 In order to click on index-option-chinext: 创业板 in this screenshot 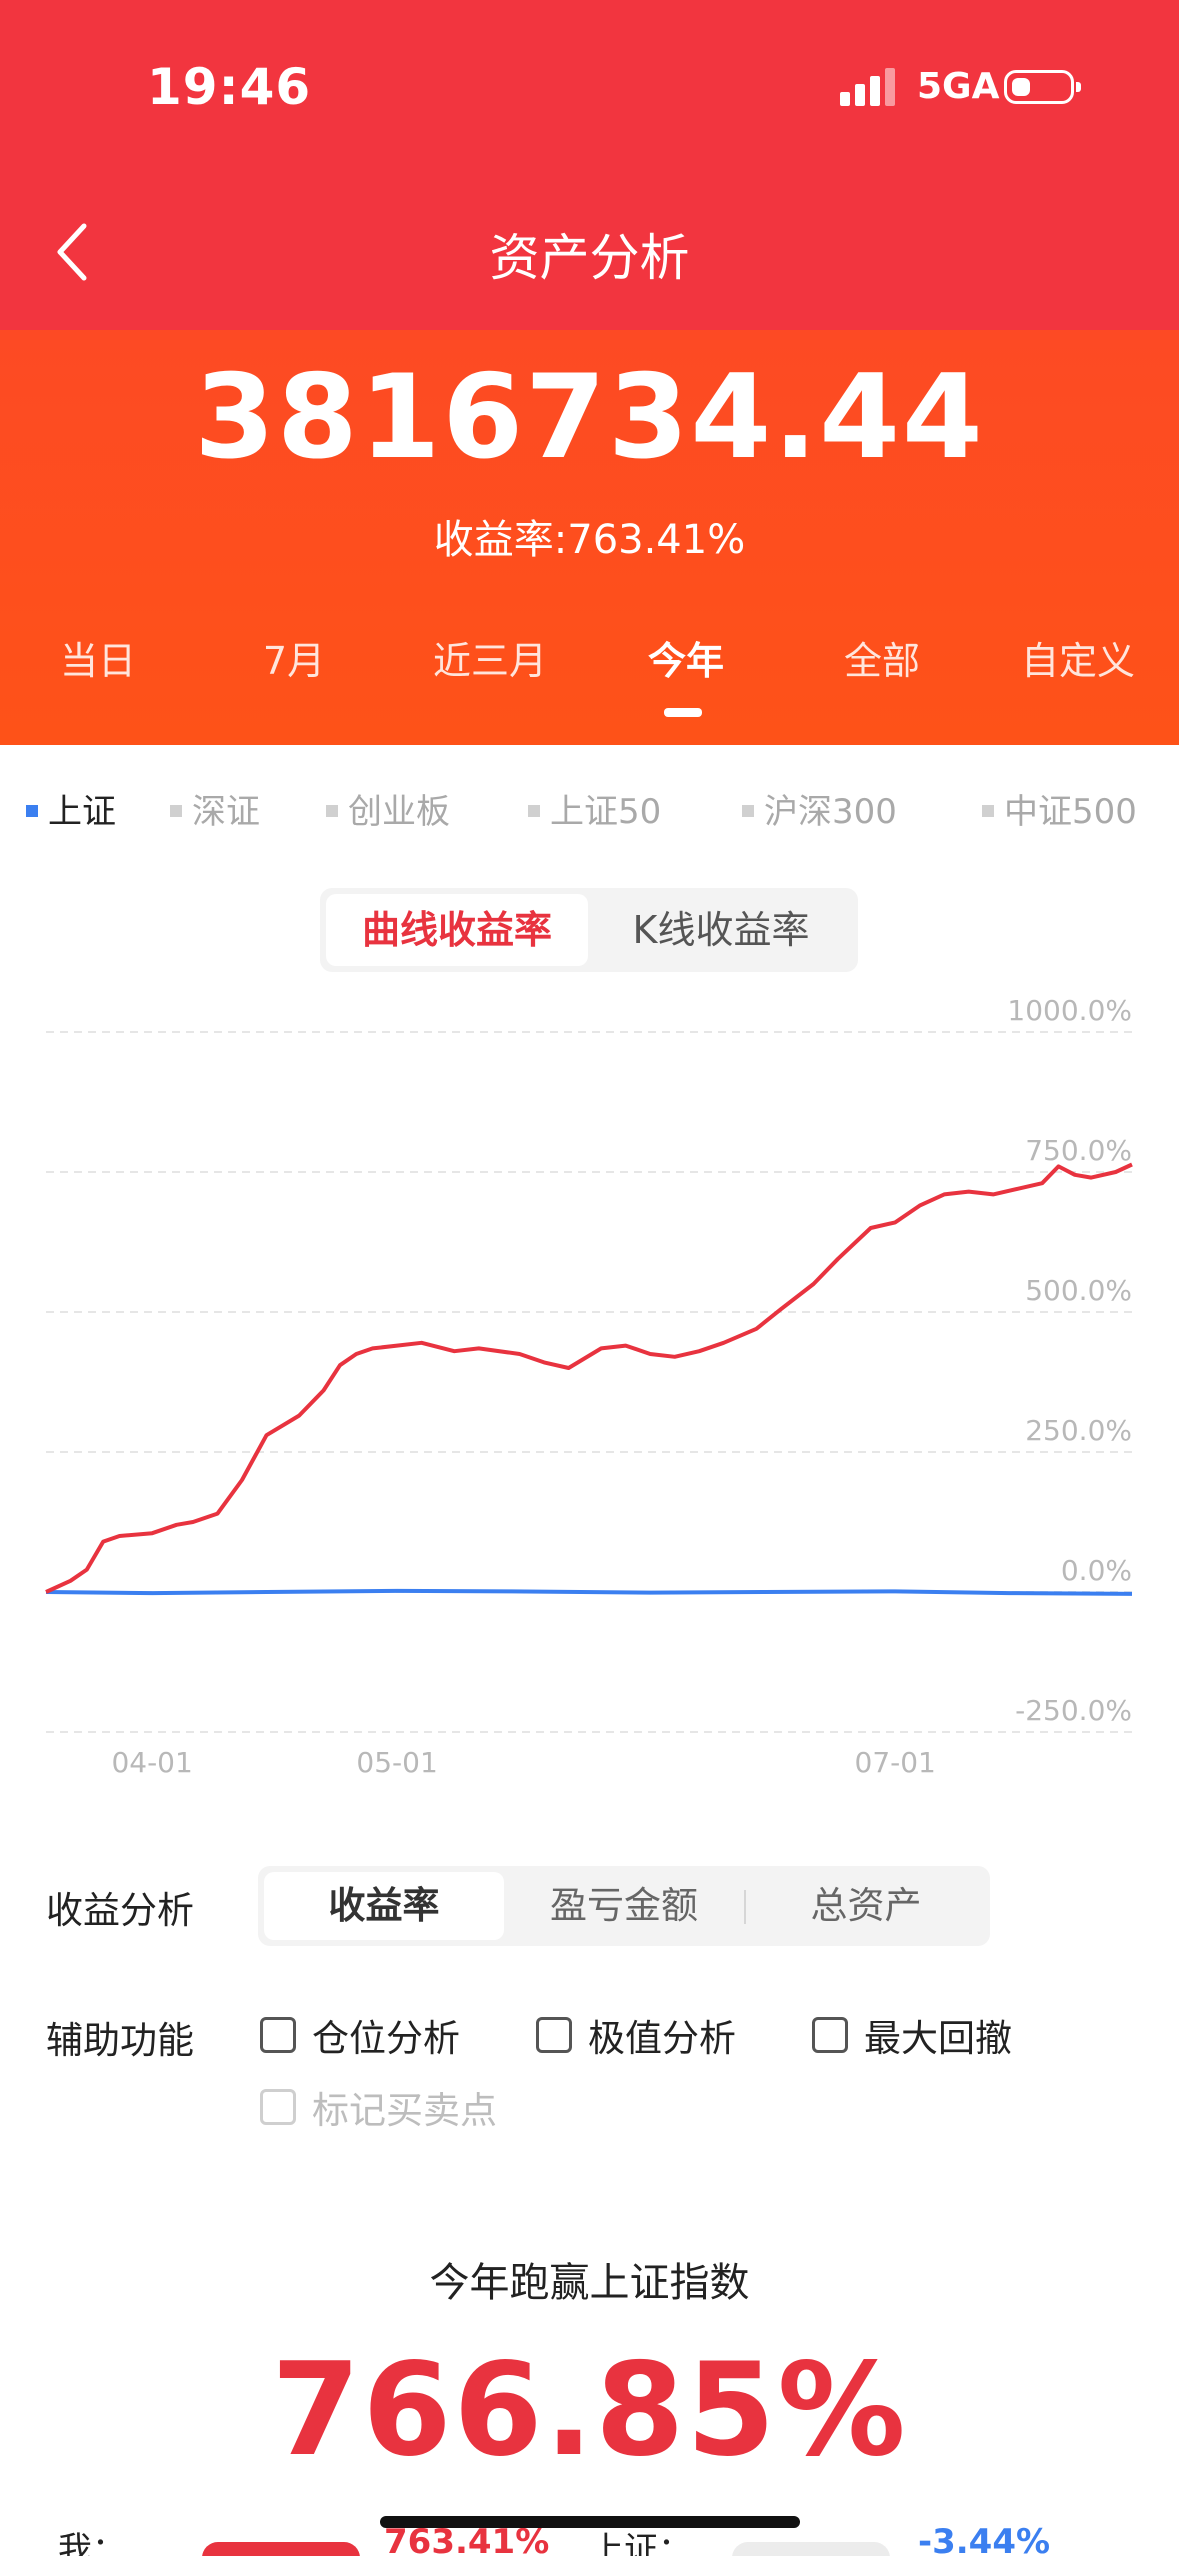, I will do `click(388, 808)`.